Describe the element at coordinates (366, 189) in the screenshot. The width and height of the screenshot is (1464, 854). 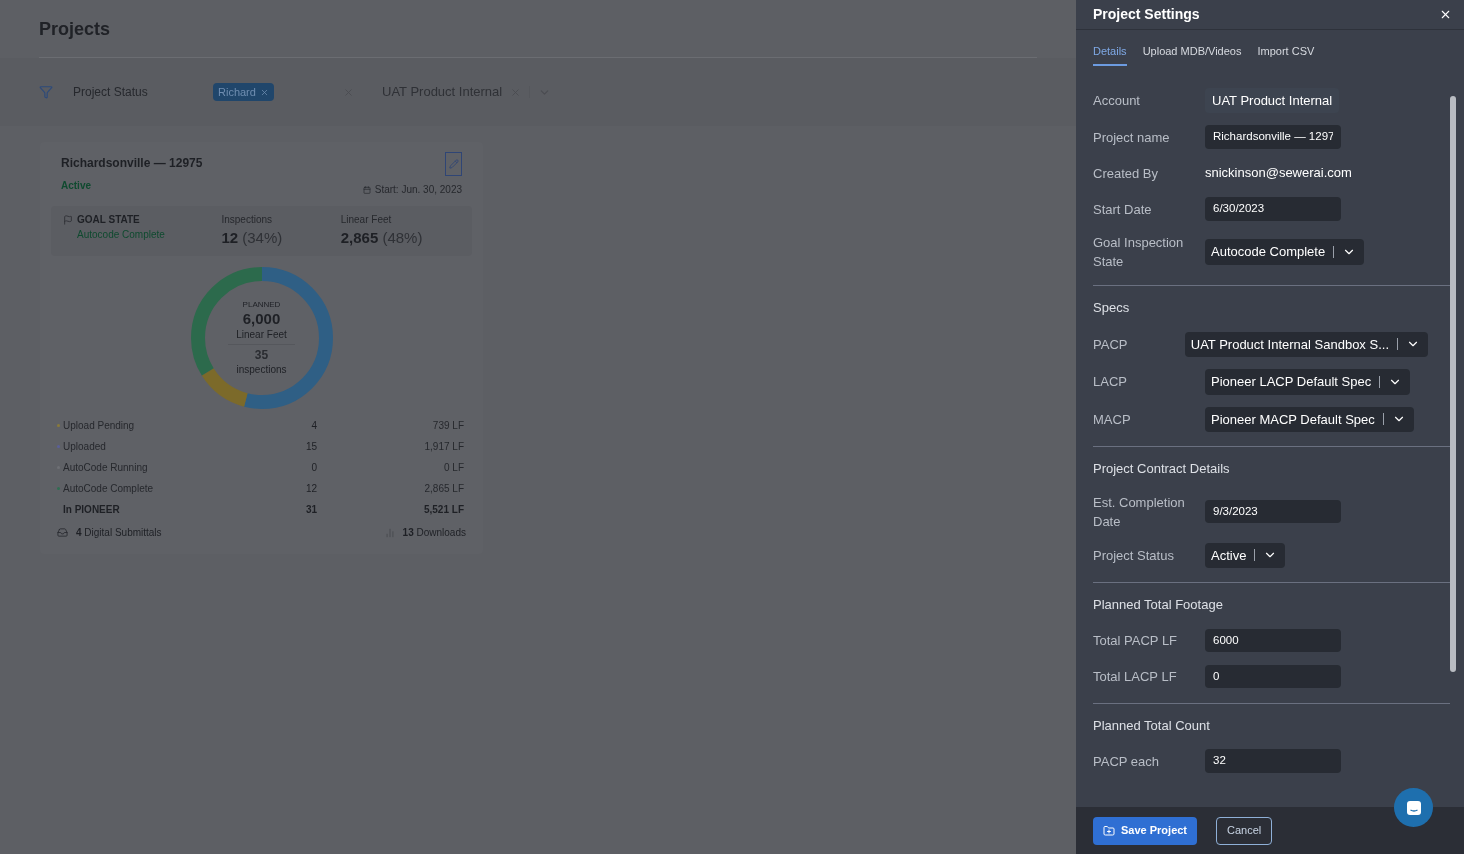
I see `calendar-icon` at that location.